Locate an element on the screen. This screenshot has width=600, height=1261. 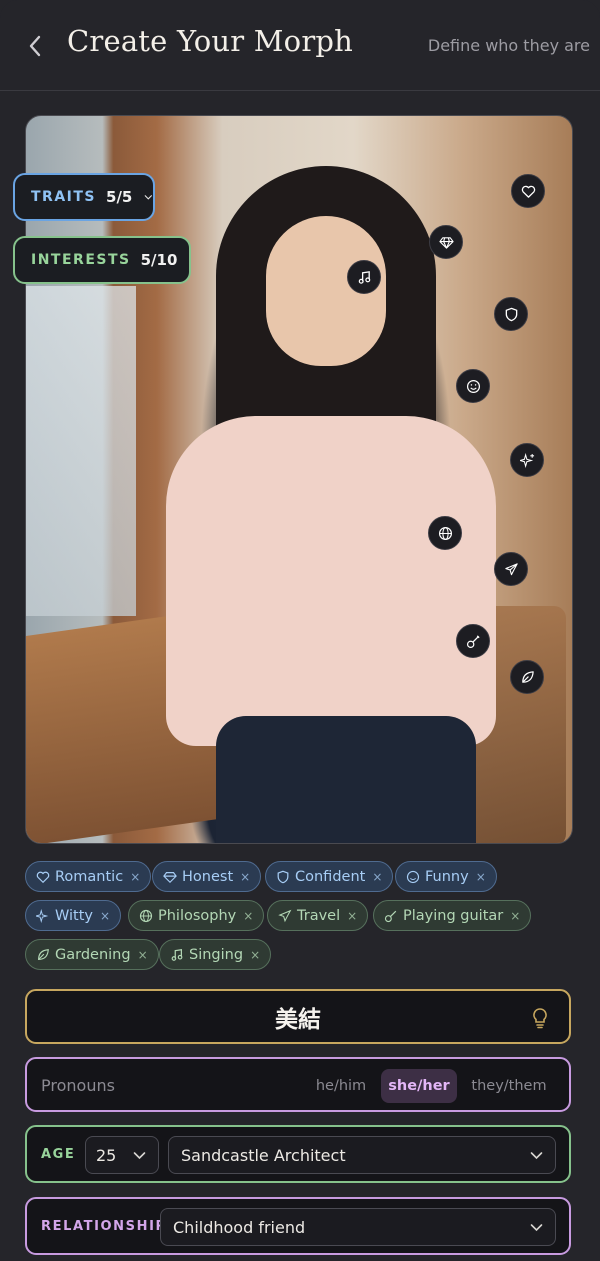
chip-label: Singing is located at coordinates (216, 954).